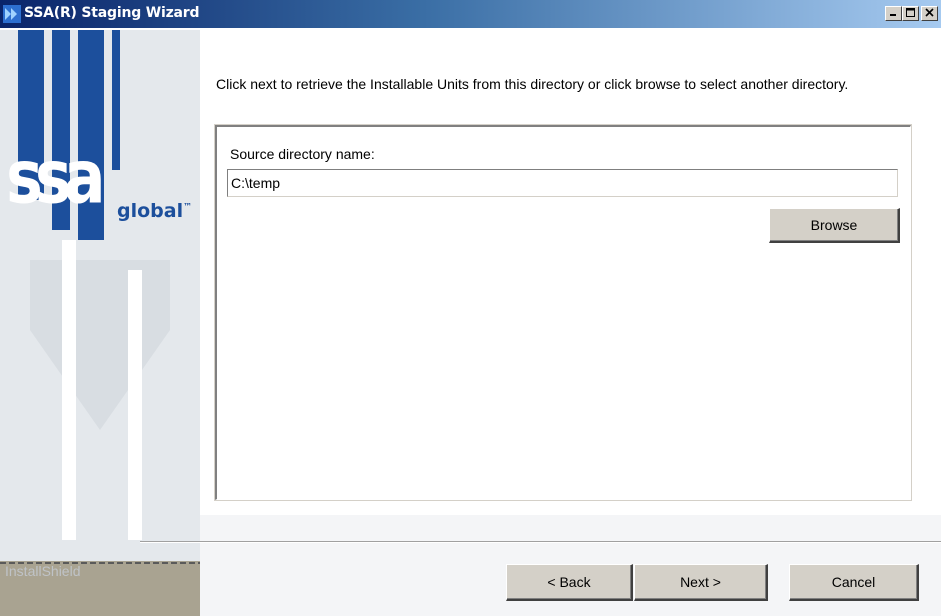 The width and height of the screenshot is (941, 616). I want to click on ssa-logo: ssa, so click(56, 176).